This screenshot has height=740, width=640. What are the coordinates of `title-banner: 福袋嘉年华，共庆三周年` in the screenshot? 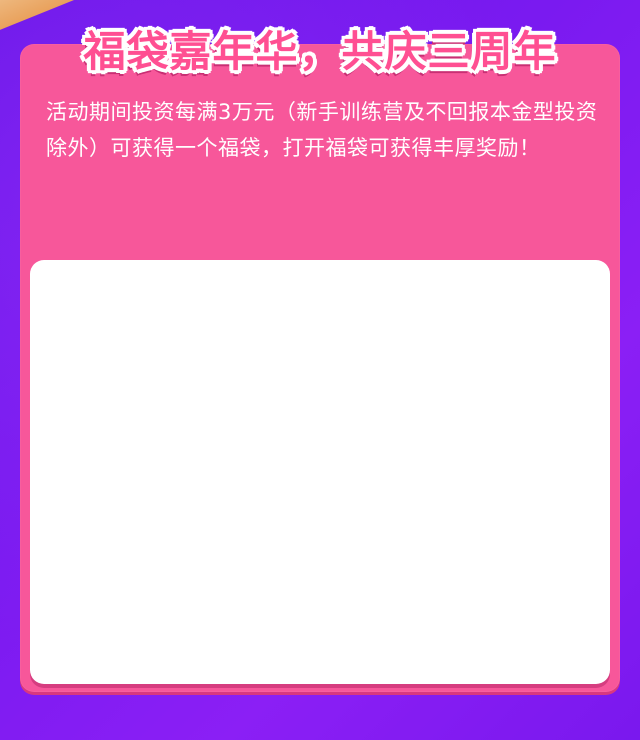 It's located at (320, 48).